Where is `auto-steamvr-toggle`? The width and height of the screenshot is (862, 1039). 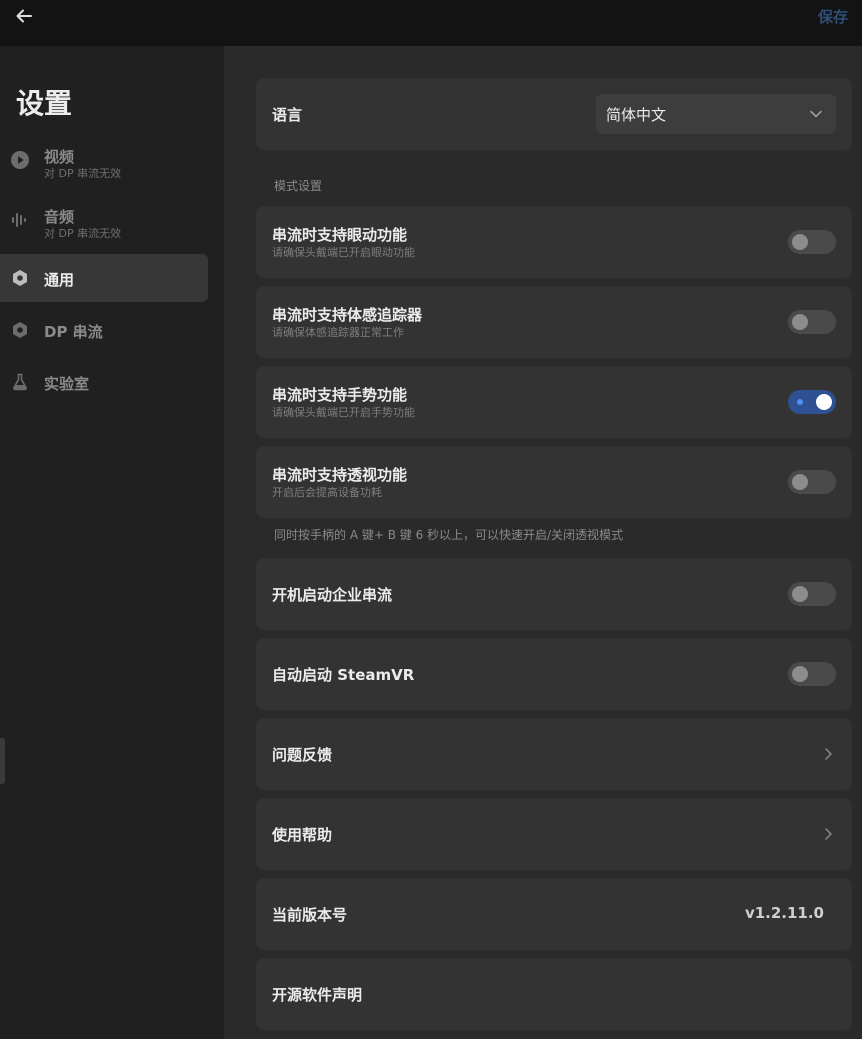 auto-steamvr-toggle is located at coordinates (812, 674).